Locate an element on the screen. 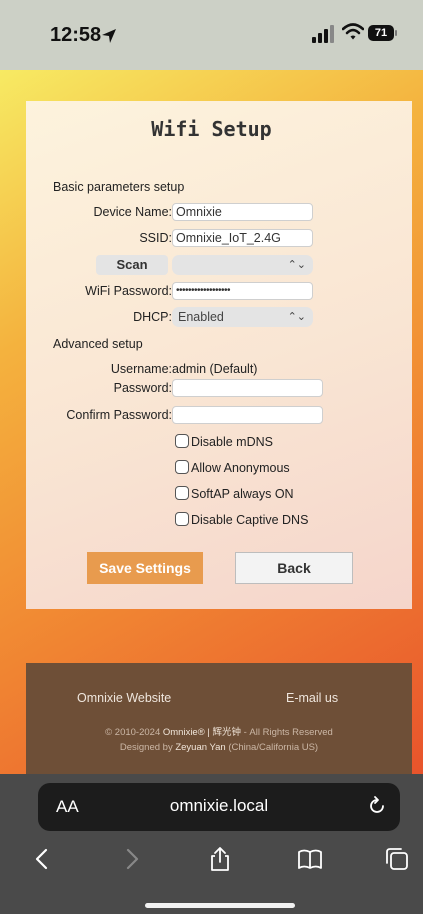  disable-captive-dns-label: Disable Captive DNS is located at coordinates (250, 520).